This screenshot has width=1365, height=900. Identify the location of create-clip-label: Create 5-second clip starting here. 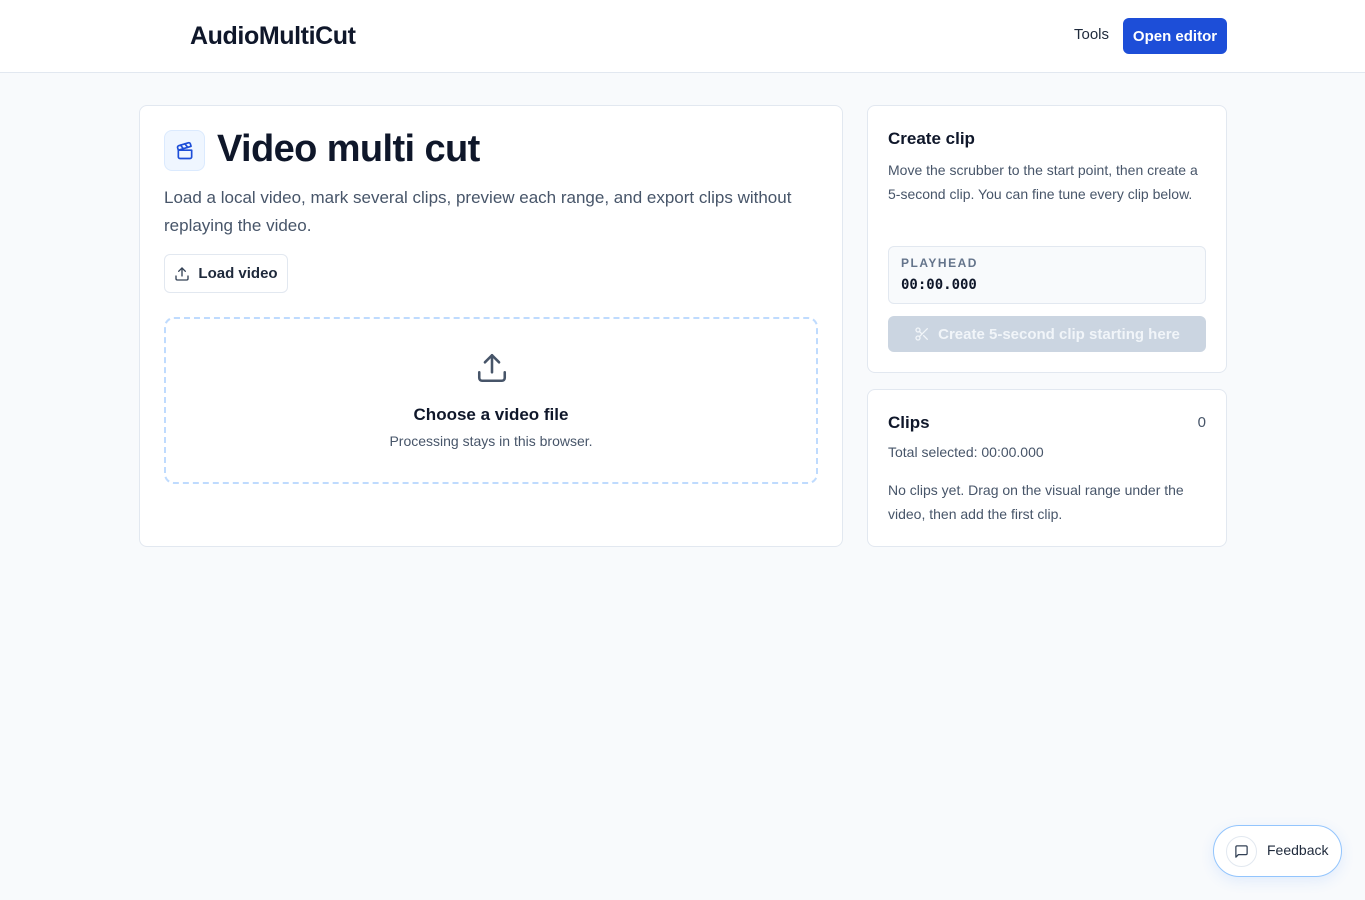
(1059, 334).